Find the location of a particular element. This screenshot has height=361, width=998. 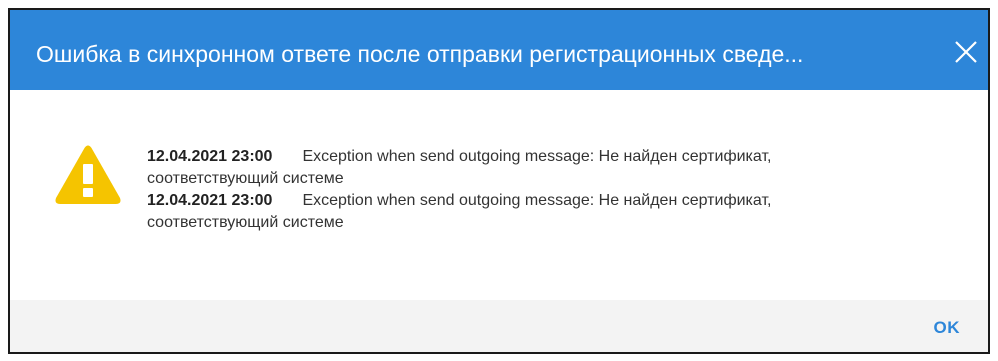

dialog-footer: OK is located at coordinates (499, 326).